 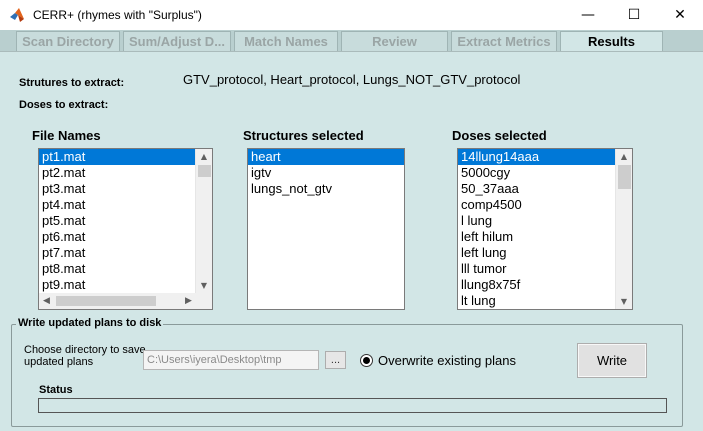 What do you see at coordinates (536, 157) in the screenshot?
I see `list-item: 14llung14aaa` at bounding box center [536, 157].